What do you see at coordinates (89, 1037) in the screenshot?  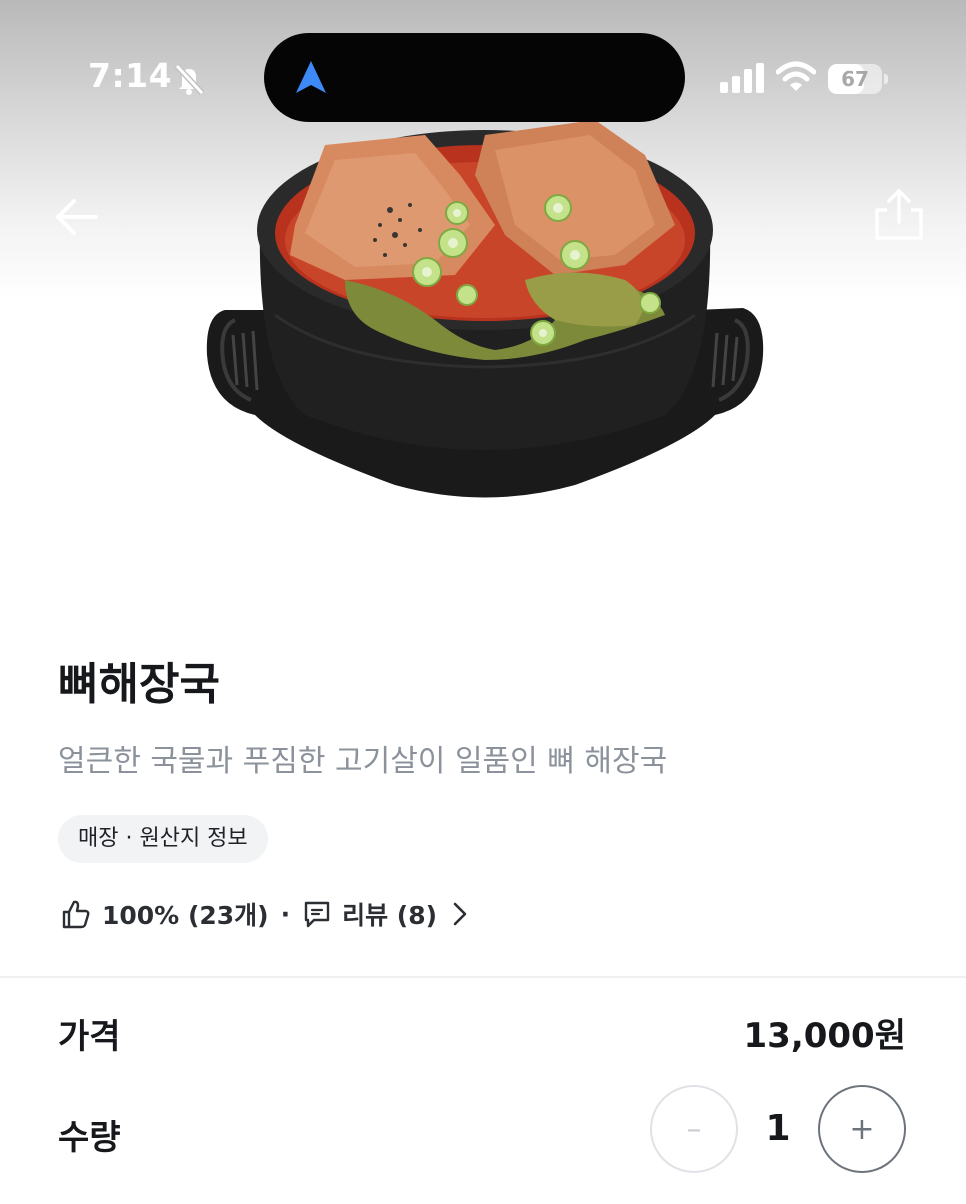 I see `price-label: 가격` at bounding box center [89, 1037].